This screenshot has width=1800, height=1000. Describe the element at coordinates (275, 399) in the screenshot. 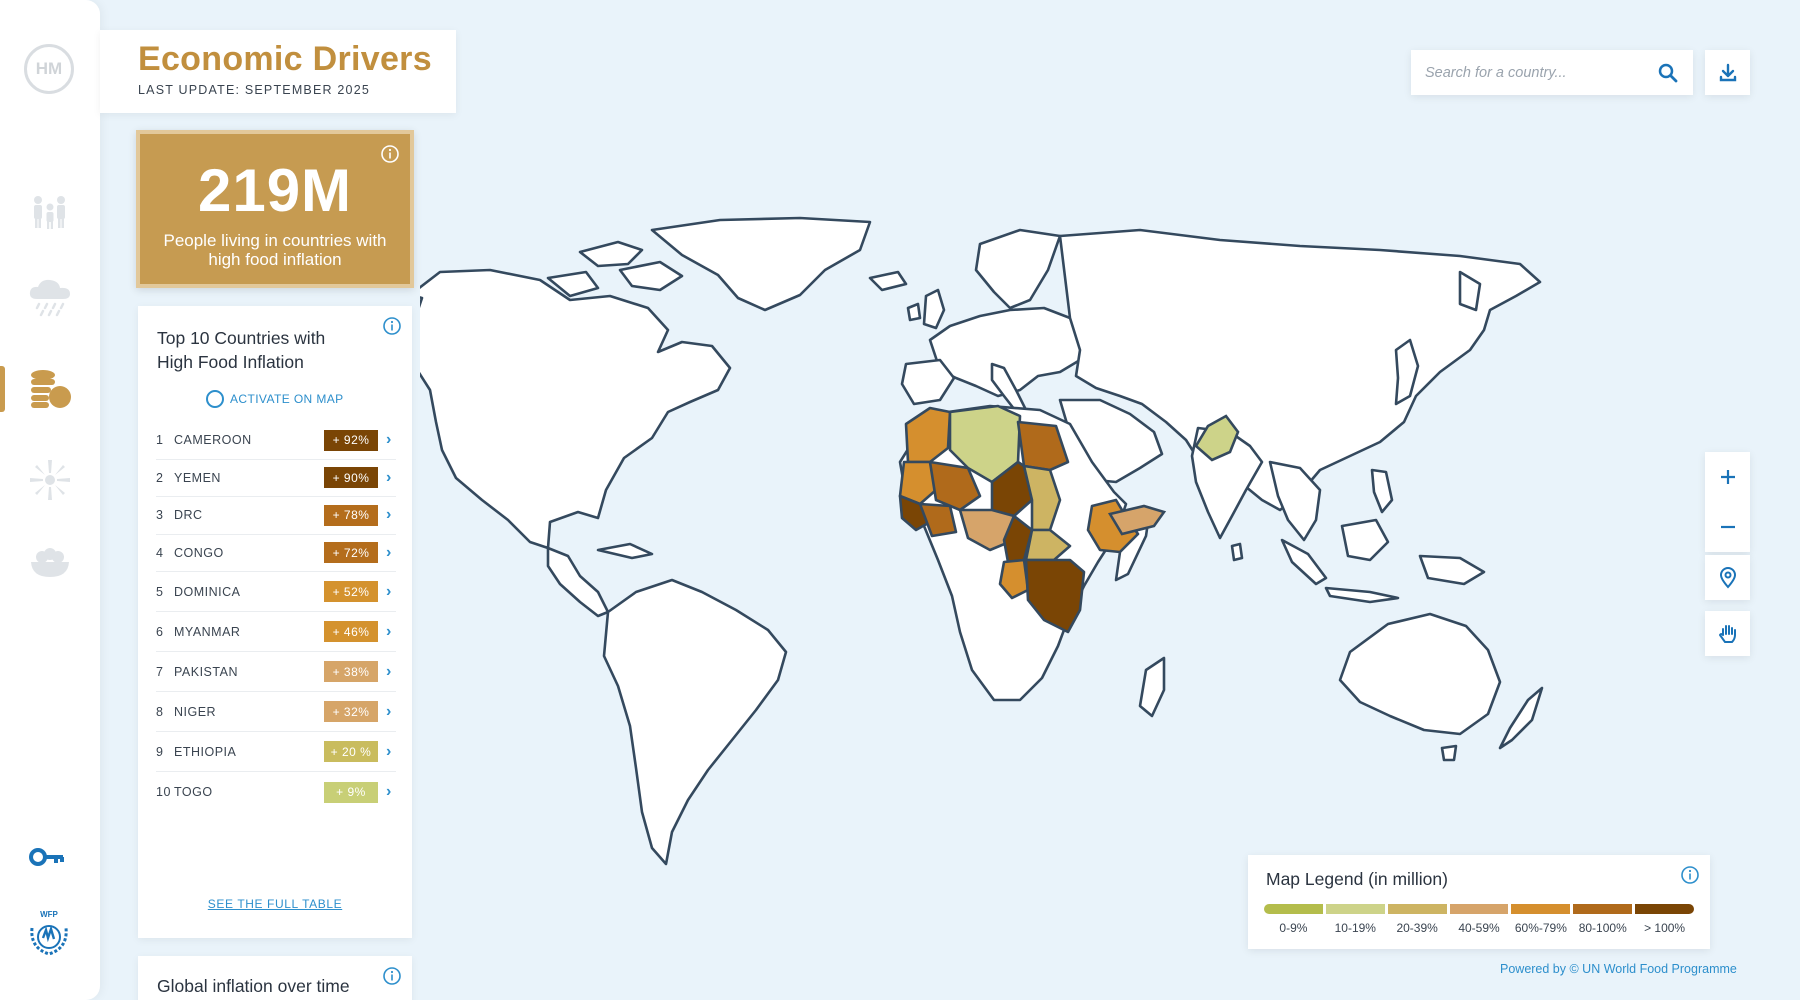

I see `activate-on-map-toggle: ACTIVATE ON MAP` at that location.